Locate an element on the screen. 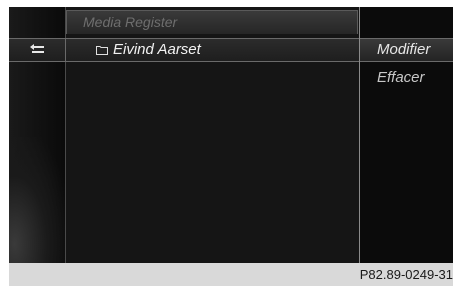  footer-band: P82.89-0249-31 is located at coordinates (231, 274).